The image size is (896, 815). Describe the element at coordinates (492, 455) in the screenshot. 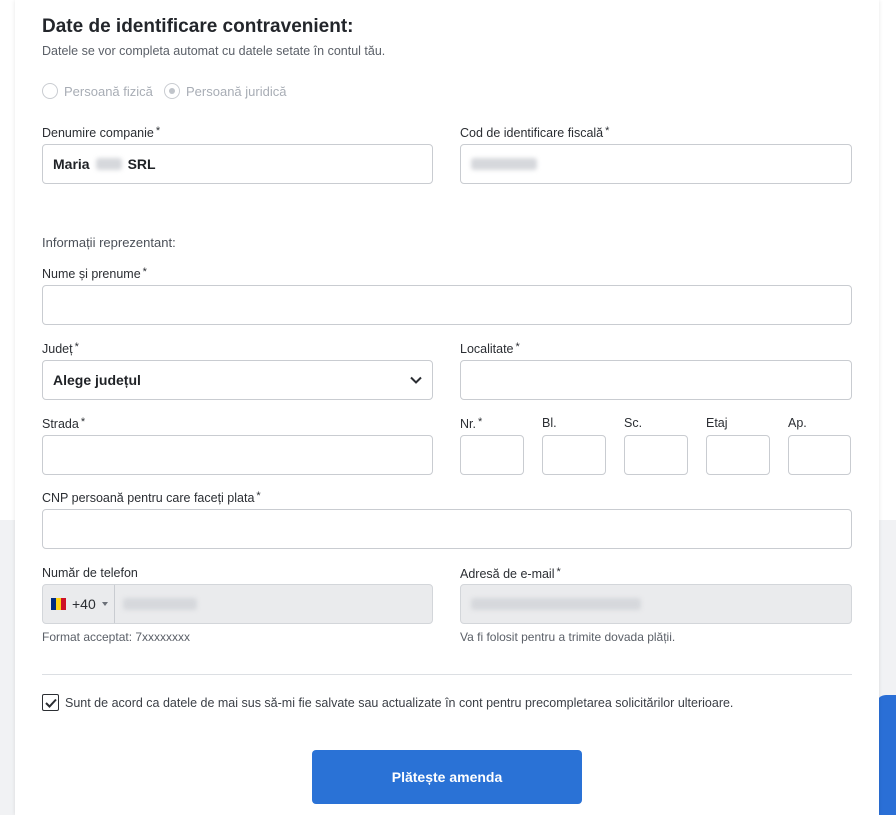

I see `nr-input` at that location.